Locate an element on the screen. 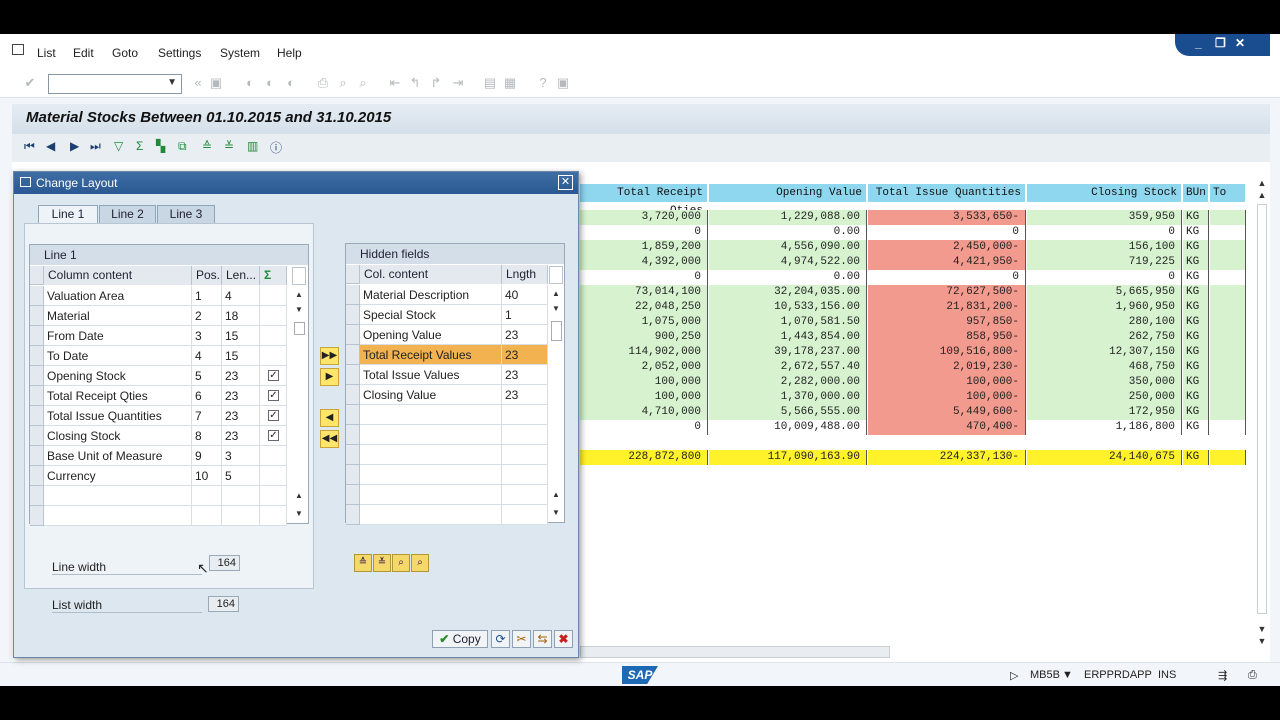  cell-pos: 4 is located at coordinates (207, 356).